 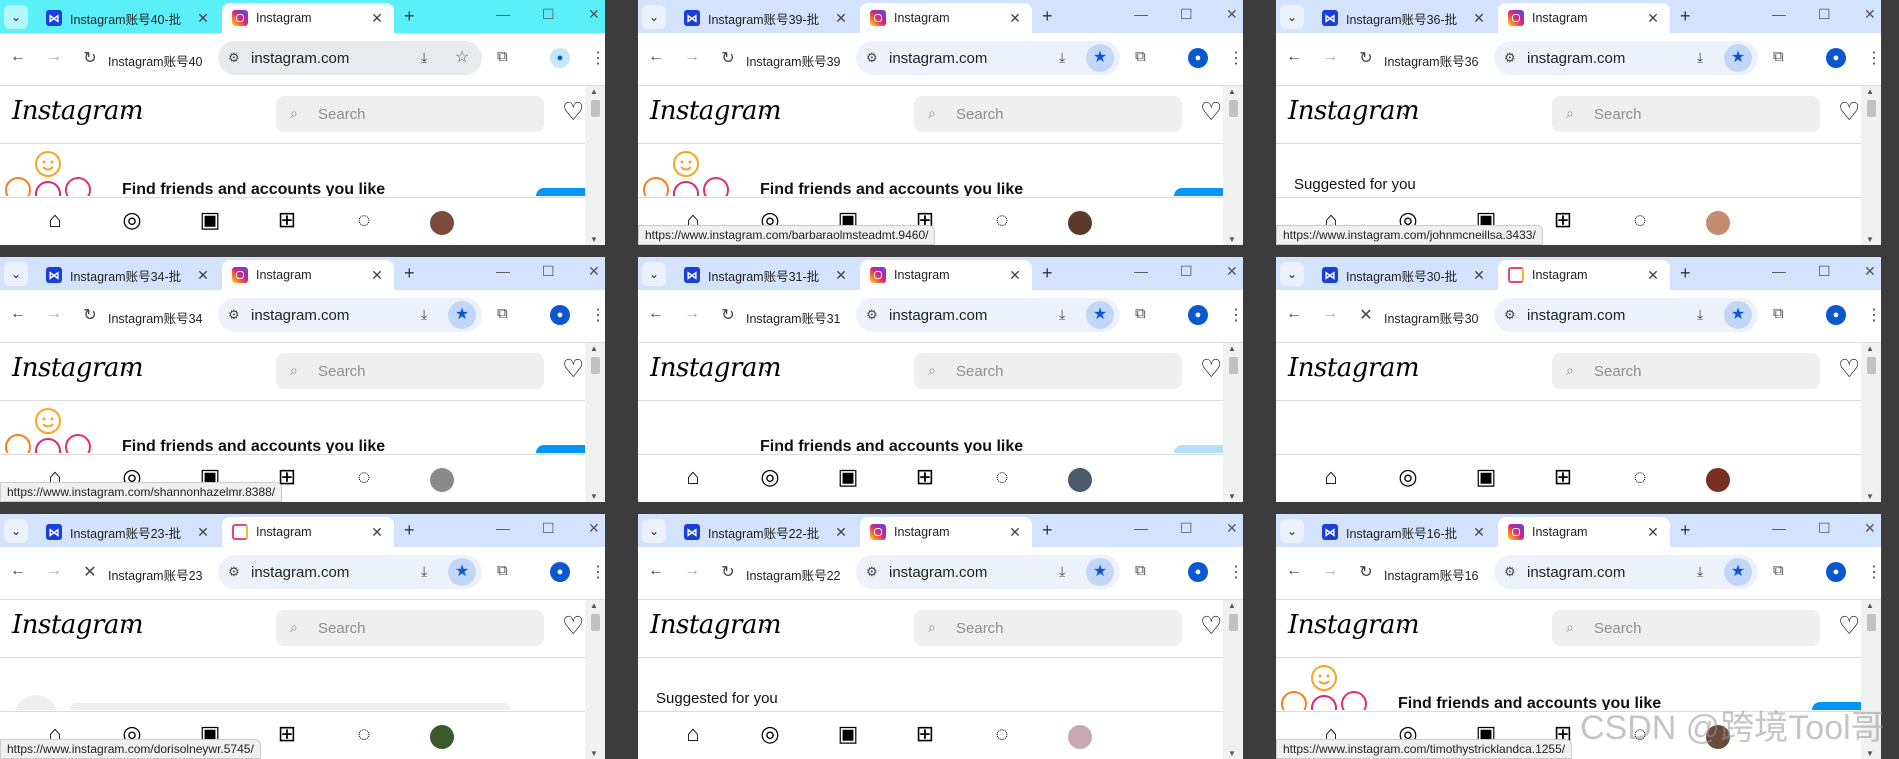 What do you see at coordinates (1404, 275) in the screenshot?
I see `tab-inactive: ⋈ Instagram账号30-批 ✕` at bounding box center [1404, 275].